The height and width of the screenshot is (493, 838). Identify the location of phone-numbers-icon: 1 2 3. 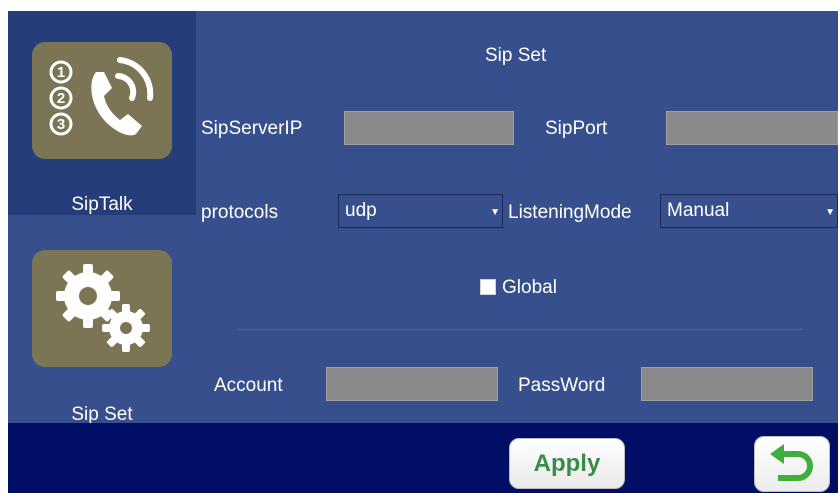
(101, 96).